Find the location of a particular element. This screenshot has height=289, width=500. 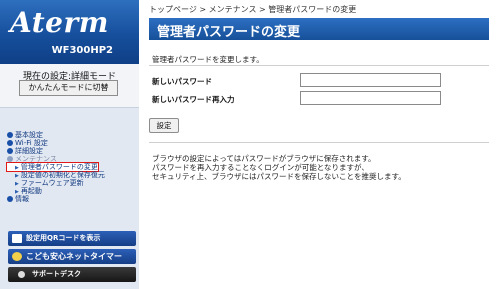

page-description: 管理者パスワードを変更します。 is located at coordinates (208, 59).